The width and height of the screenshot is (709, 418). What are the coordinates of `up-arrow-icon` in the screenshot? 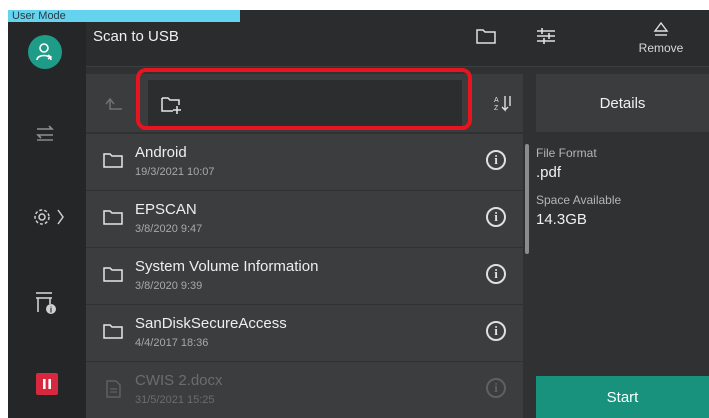 It's located at (113, 106).